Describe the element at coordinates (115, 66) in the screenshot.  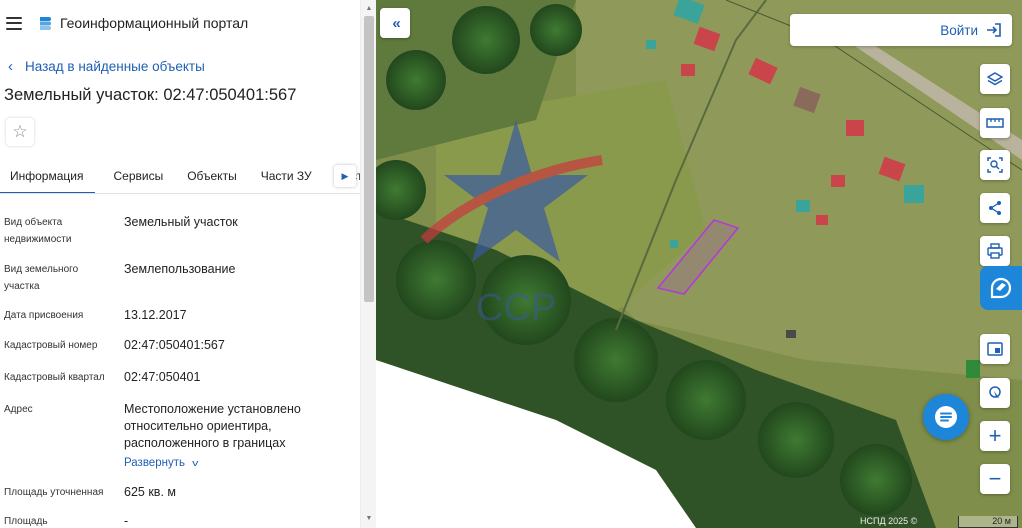
I see `back-link-label: Назад в найденные объекты` at that location.